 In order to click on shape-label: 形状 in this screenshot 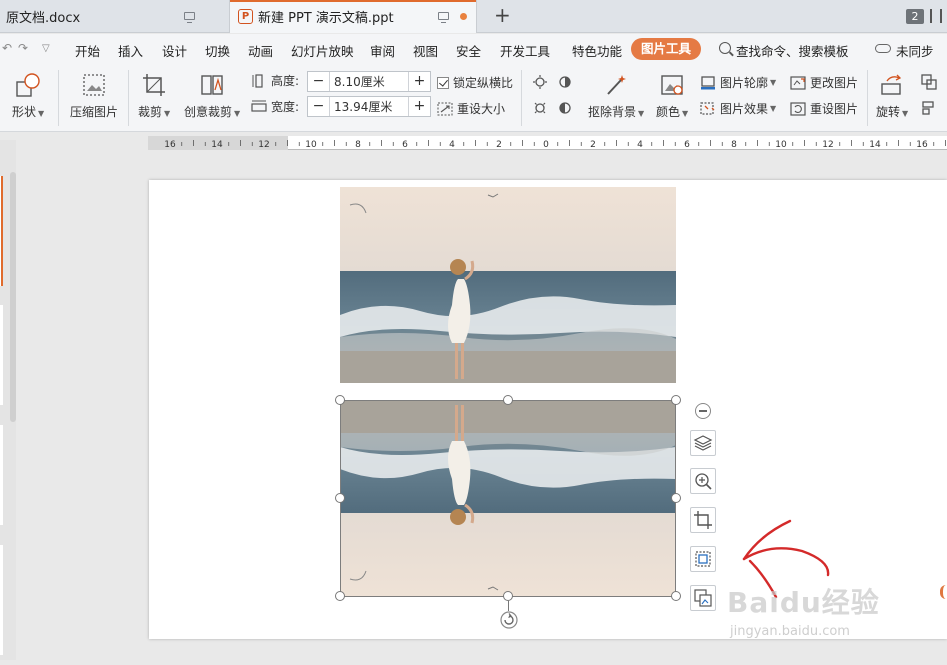, I will do `click(24, 112)`.